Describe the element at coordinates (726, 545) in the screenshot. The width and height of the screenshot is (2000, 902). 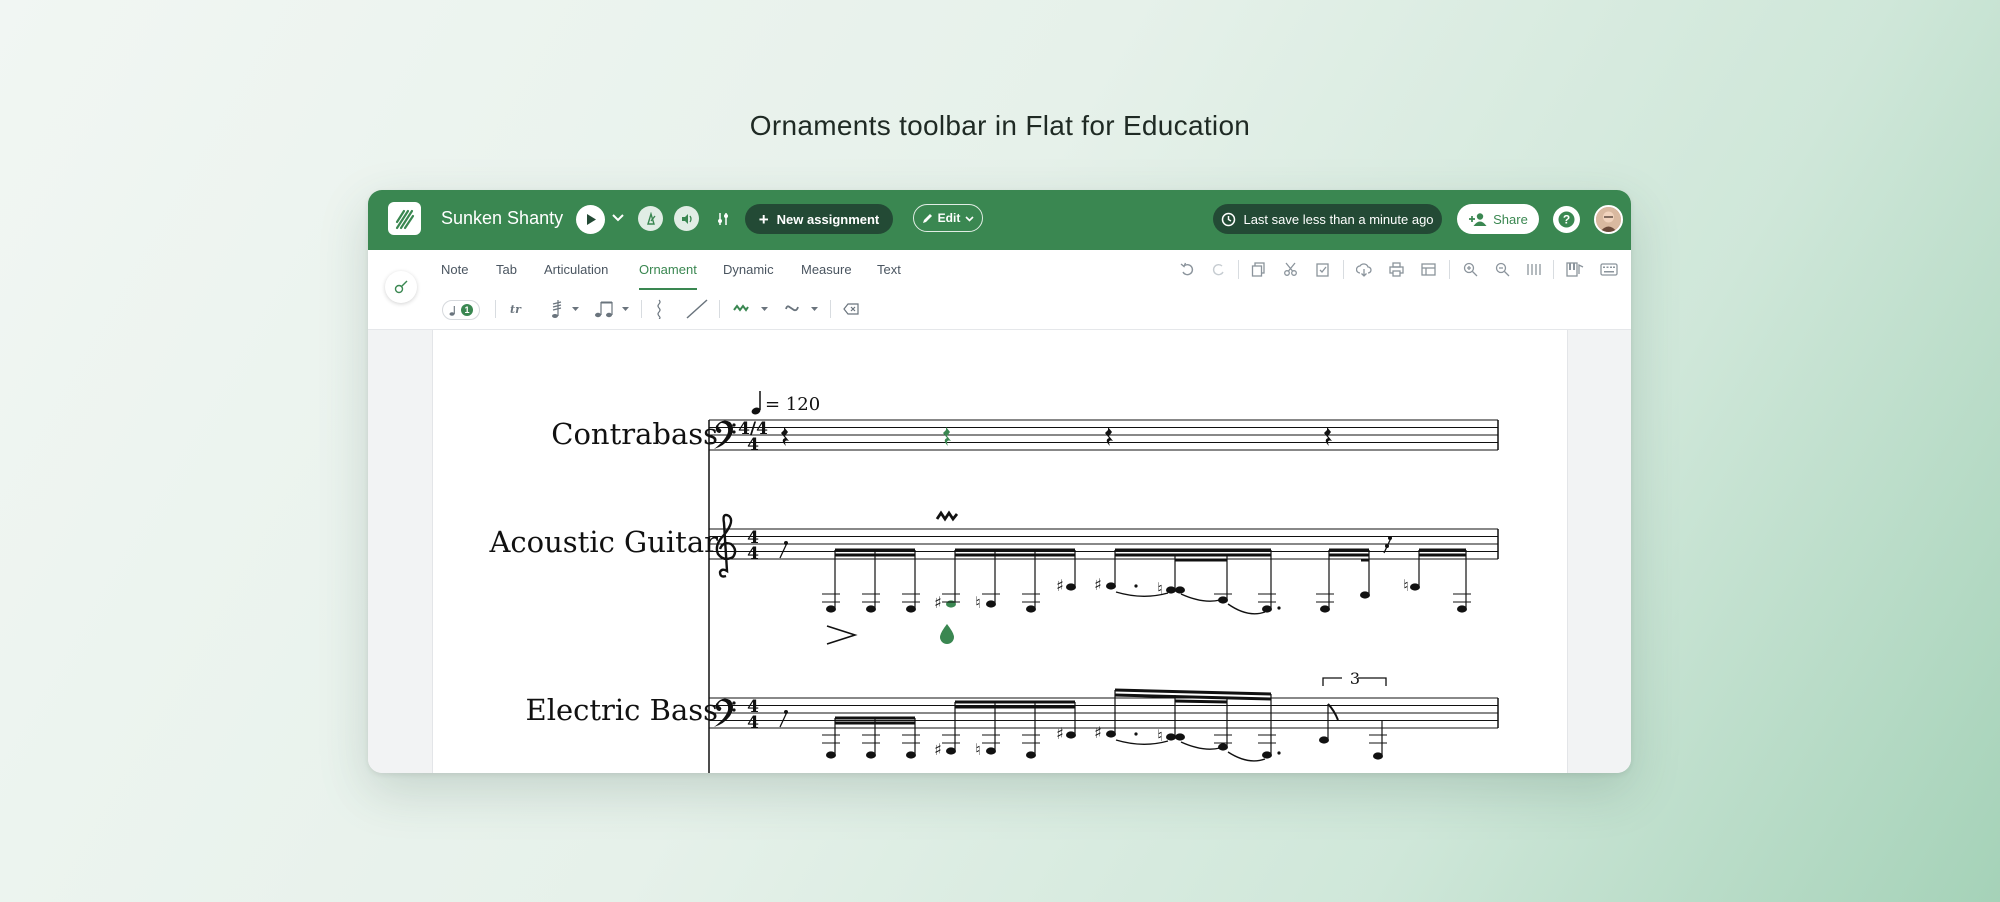
I see `treble-clef` at that location.